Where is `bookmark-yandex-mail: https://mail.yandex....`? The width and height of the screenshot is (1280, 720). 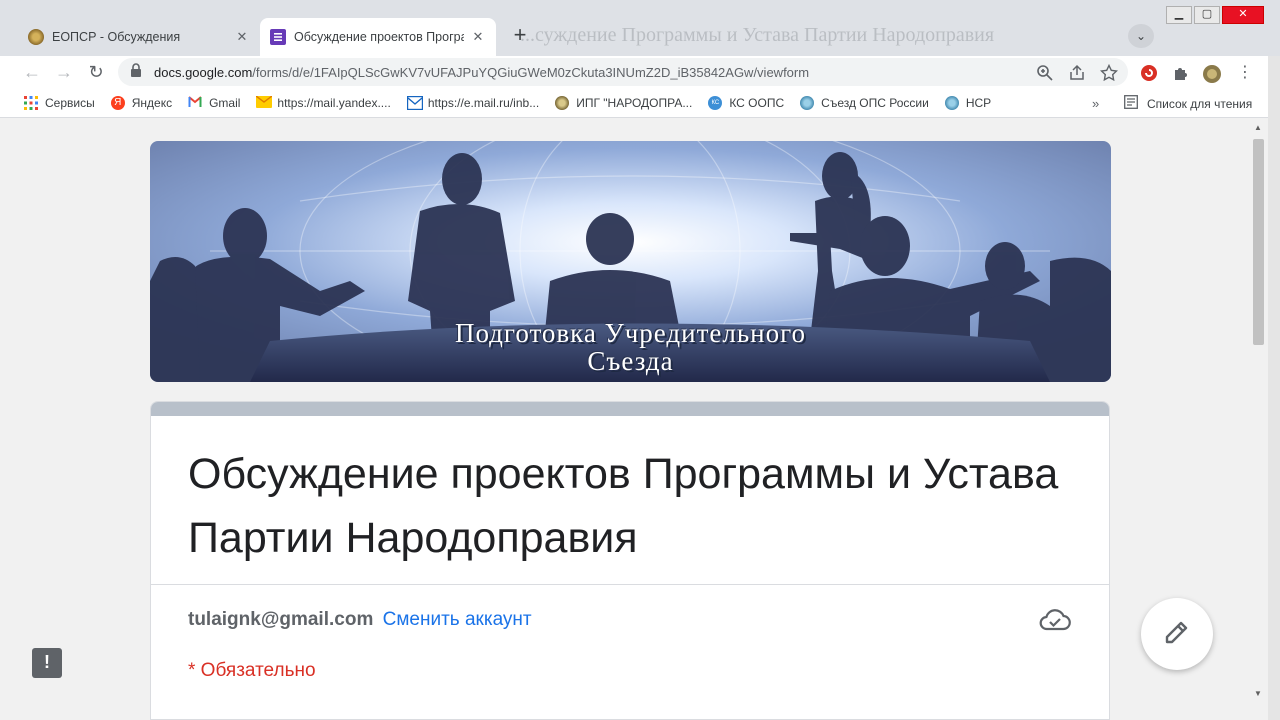
bookmark-yandex-mail: https://mail.yandex.... is located at coordinates (323, 102).